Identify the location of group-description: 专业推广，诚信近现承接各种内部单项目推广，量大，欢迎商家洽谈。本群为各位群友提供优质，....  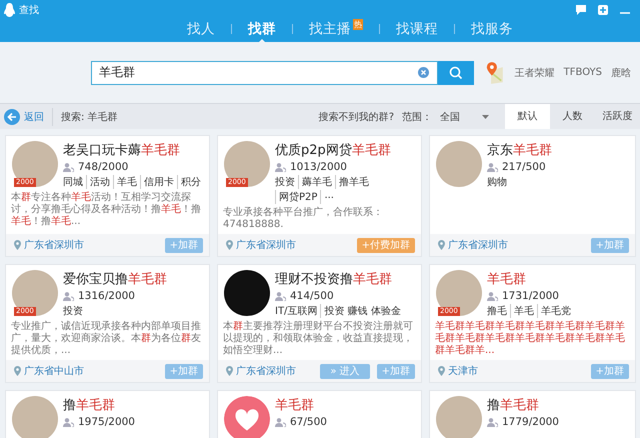
(106, 339).